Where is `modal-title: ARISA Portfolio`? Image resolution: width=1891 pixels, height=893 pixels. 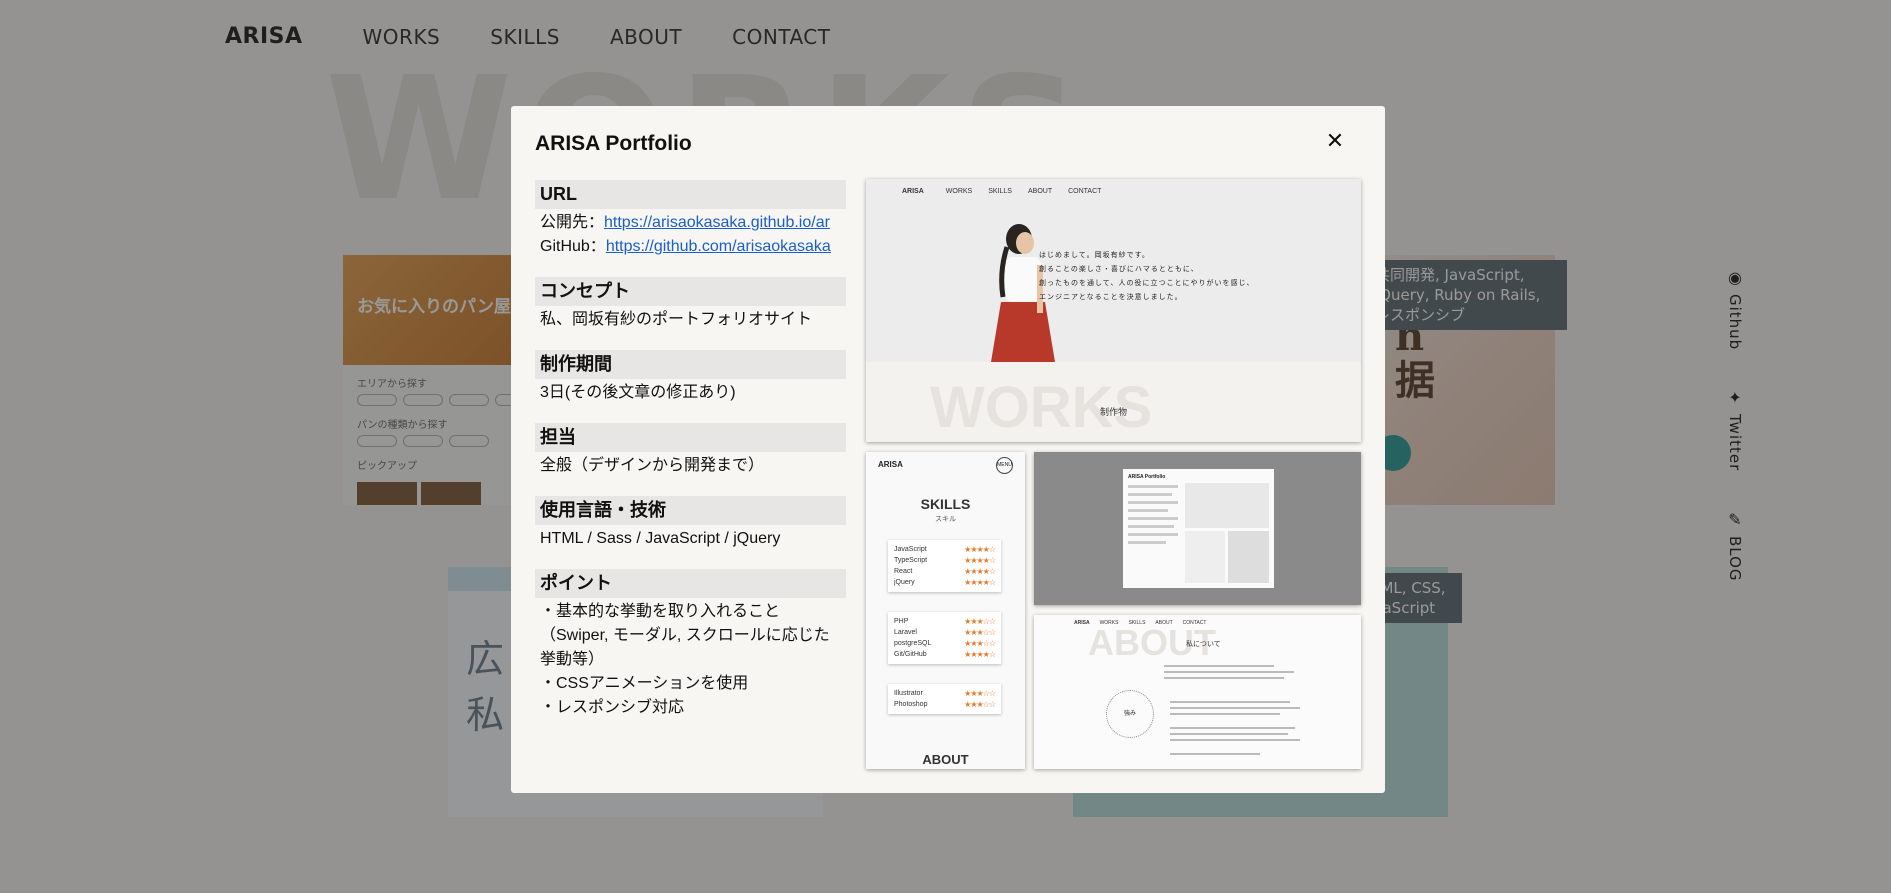 modal-title: ARISA Portfolio is located at coordinates (613, 143).